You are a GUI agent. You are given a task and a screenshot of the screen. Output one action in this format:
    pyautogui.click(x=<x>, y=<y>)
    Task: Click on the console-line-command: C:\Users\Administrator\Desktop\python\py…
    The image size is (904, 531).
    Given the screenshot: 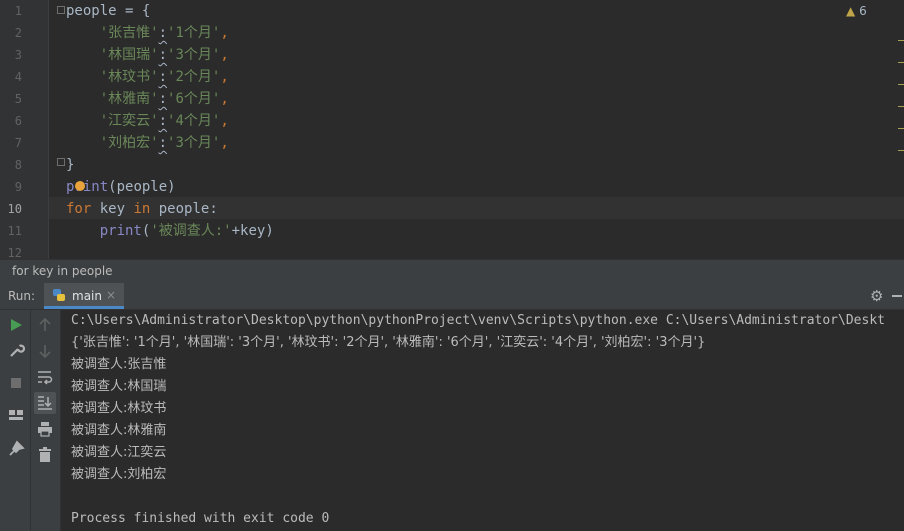 What is the action you would take?
    pyautogui.click(x=478, y=320)
    